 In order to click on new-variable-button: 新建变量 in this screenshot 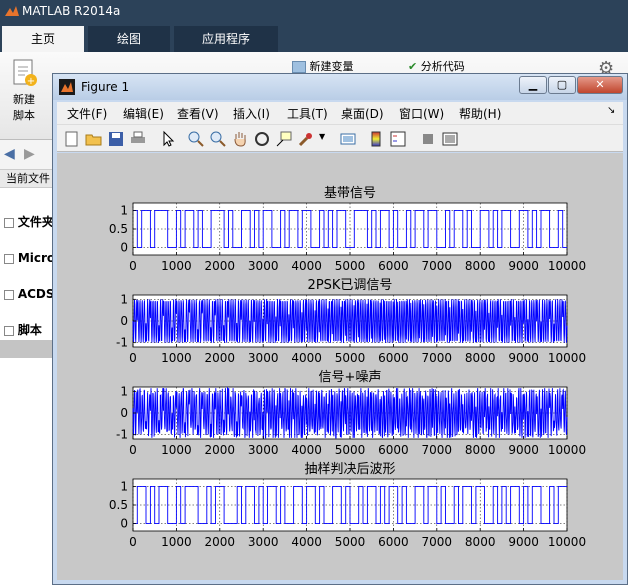, I will do `click(323, 66)`.